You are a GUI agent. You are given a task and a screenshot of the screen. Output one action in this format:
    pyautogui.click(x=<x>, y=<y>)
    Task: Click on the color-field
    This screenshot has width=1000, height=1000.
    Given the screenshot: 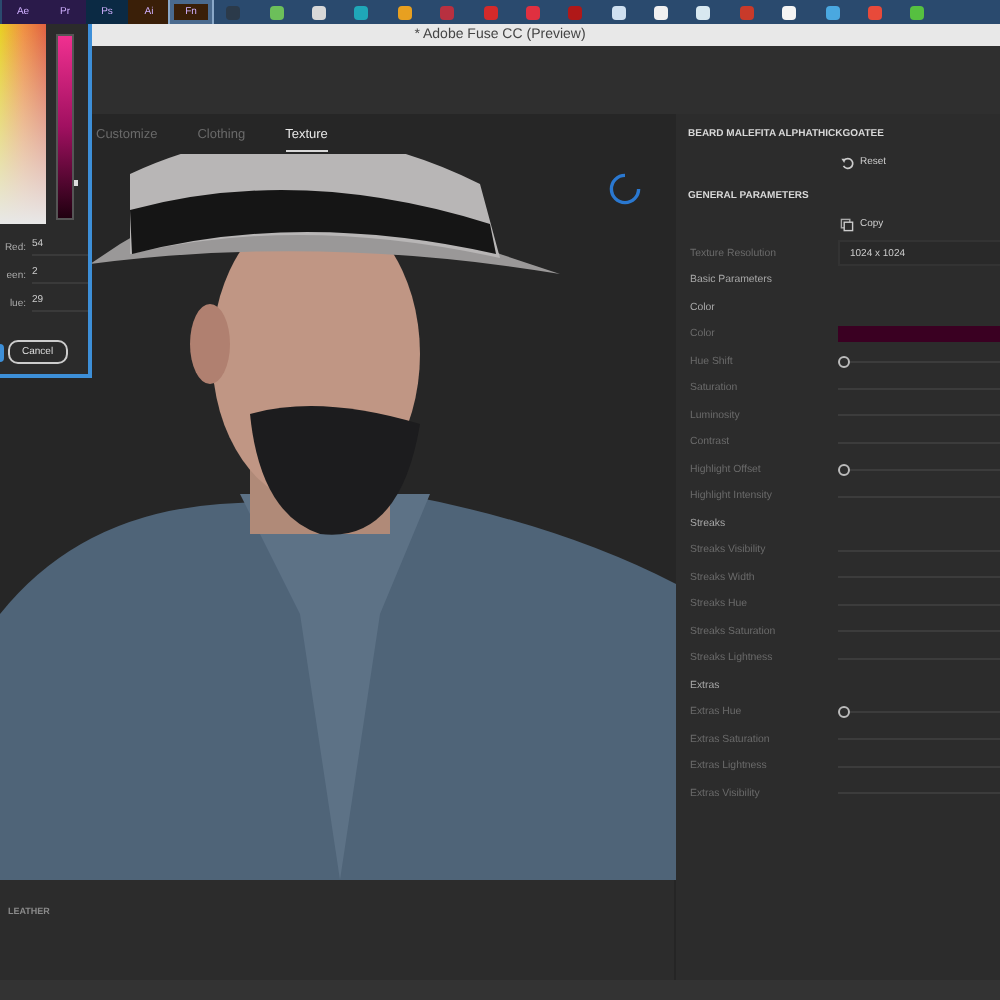 What is the action you would take?
    pyautogui.click(x=23, y=124)
    